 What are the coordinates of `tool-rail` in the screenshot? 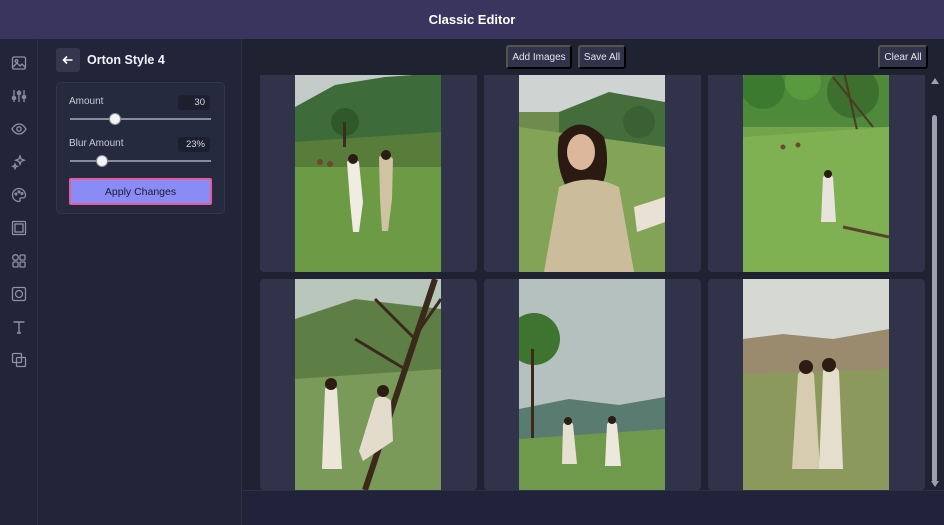 It's located at (19, 282).